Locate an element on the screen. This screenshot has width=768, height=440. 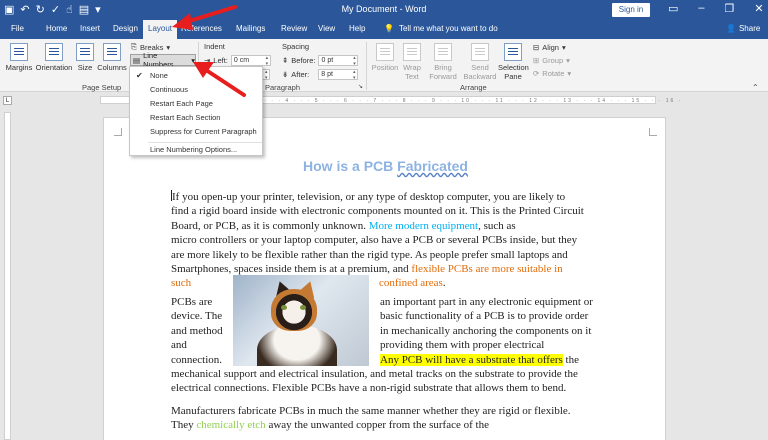
align-label: Align is located at coordinates (550, 47).